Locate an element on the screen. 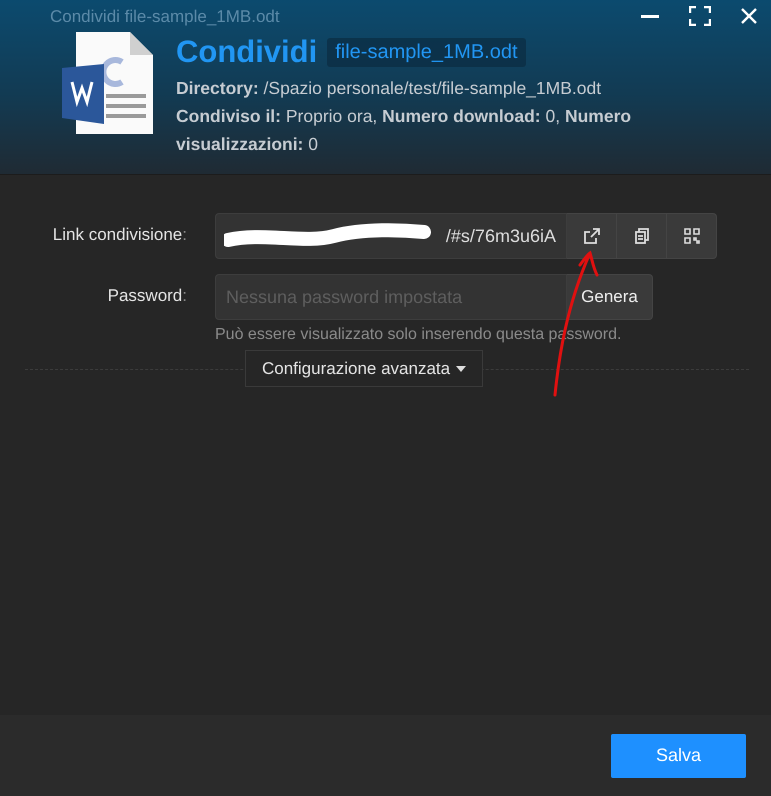  open-link-icon is located at coordinates (591, 236).